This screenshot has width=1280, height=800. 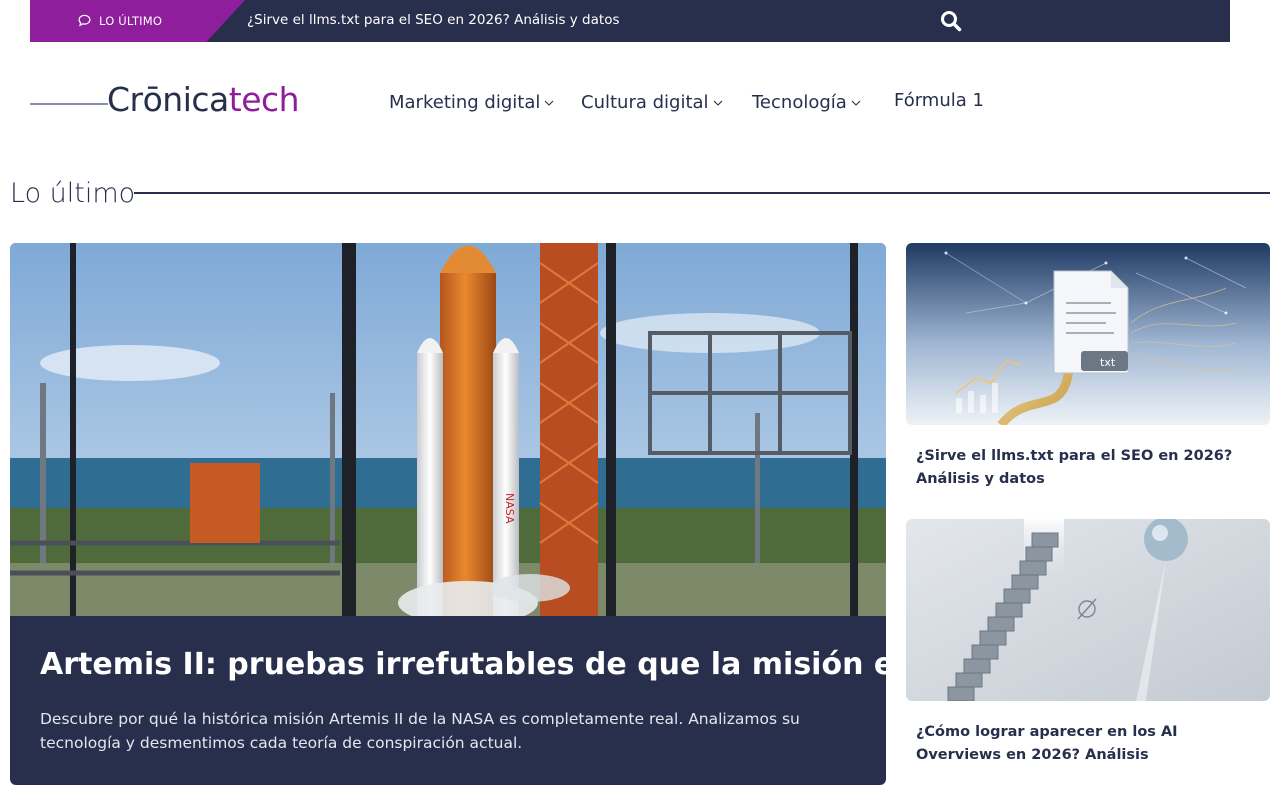 I want to click on nav-item-marketing-digital: Marketing digital, so click(x=471, y=104).